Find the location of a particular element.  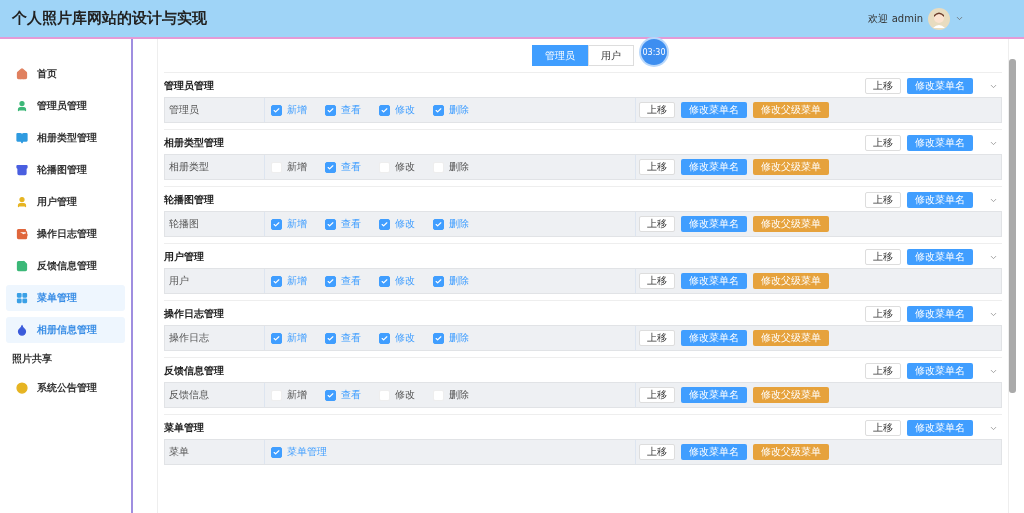

tab: 管理员 is located at coordinates (560, 55).